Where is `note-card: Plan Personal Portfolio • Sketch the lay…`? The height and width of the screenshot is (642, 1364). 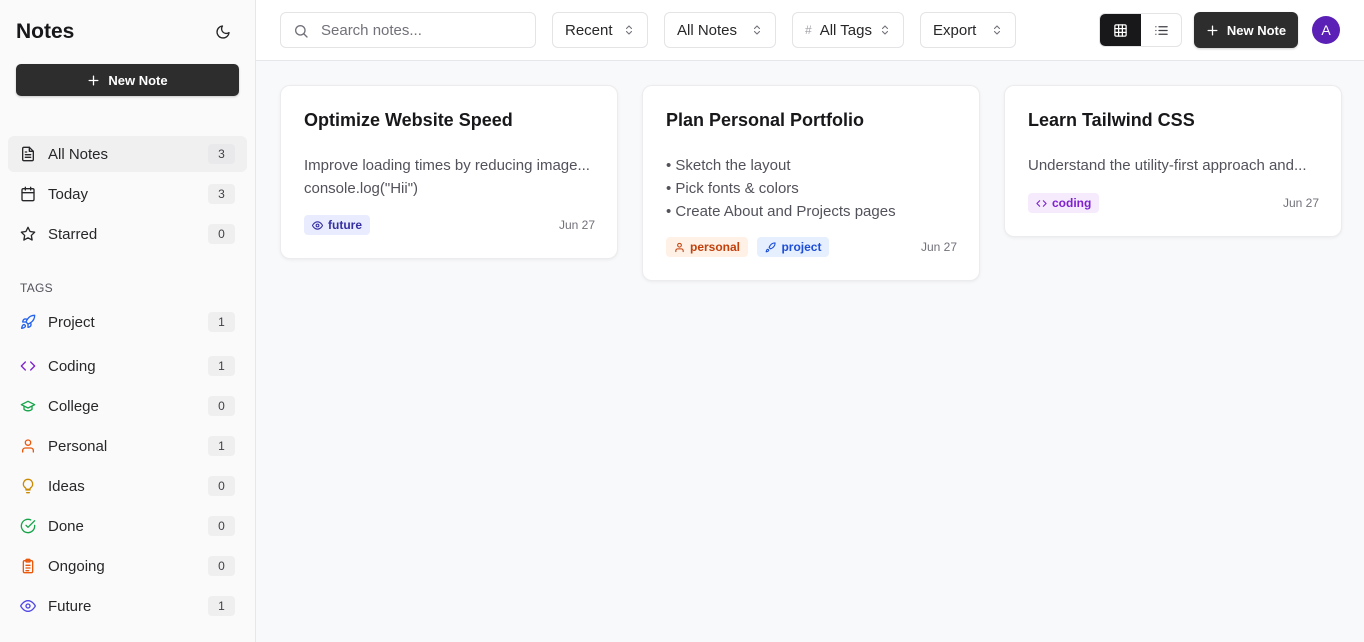
note-card: Plan Personal Portfolio • Sketch the lay… is located at coordinates (811, 183).